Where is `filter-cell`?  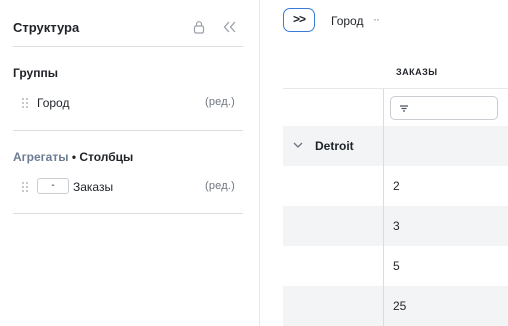
filter-cell is located at coordinates (445, 107).